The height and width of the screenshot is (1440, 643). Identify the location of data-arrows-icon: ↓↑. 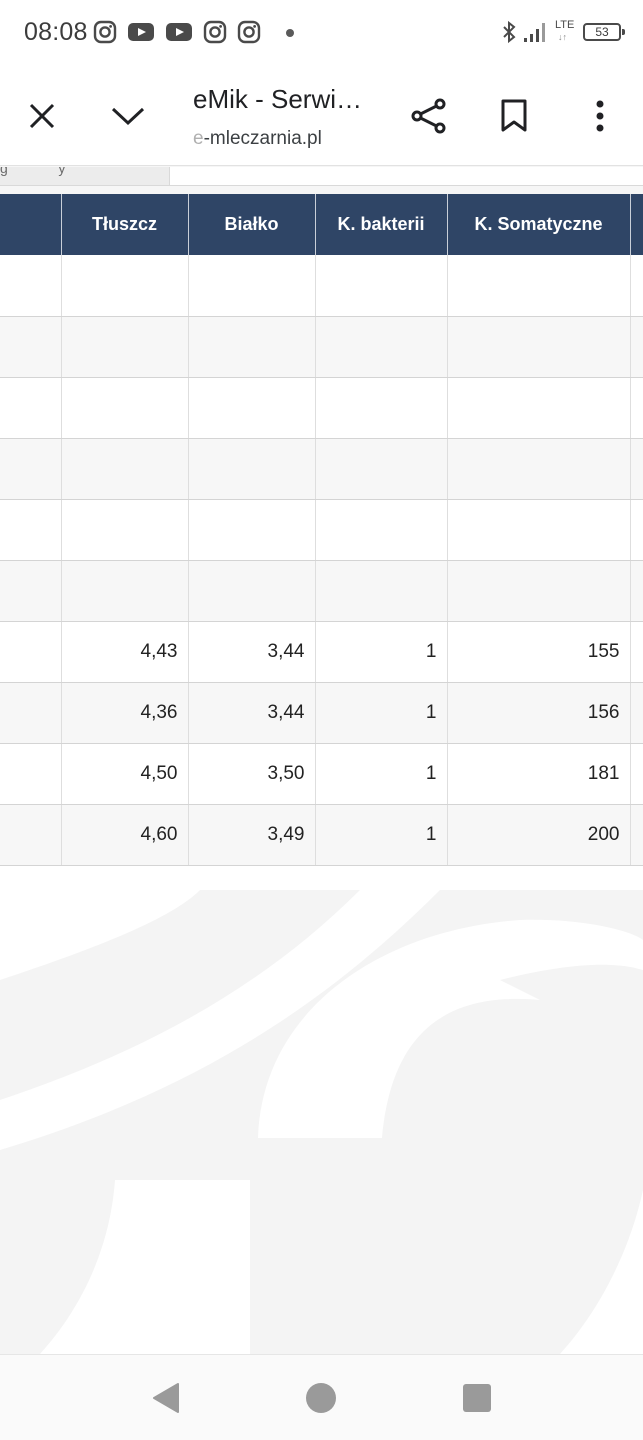
(562, 37).